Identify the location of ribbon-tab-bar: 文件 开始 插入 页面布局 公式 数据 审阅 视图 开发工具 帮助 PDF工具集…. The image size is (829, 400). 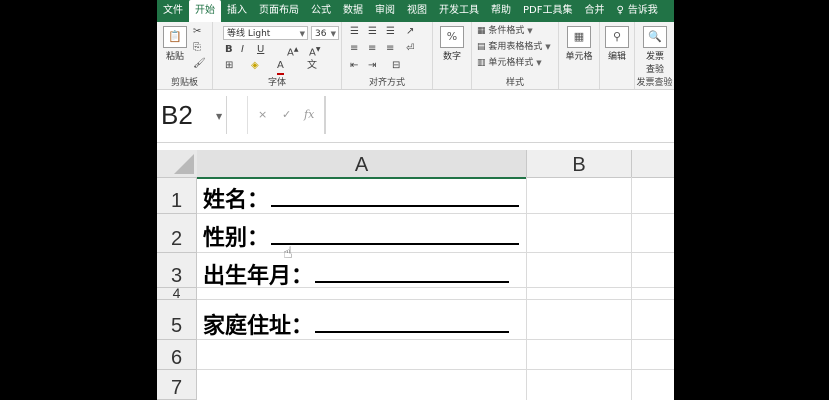
(415, 11).